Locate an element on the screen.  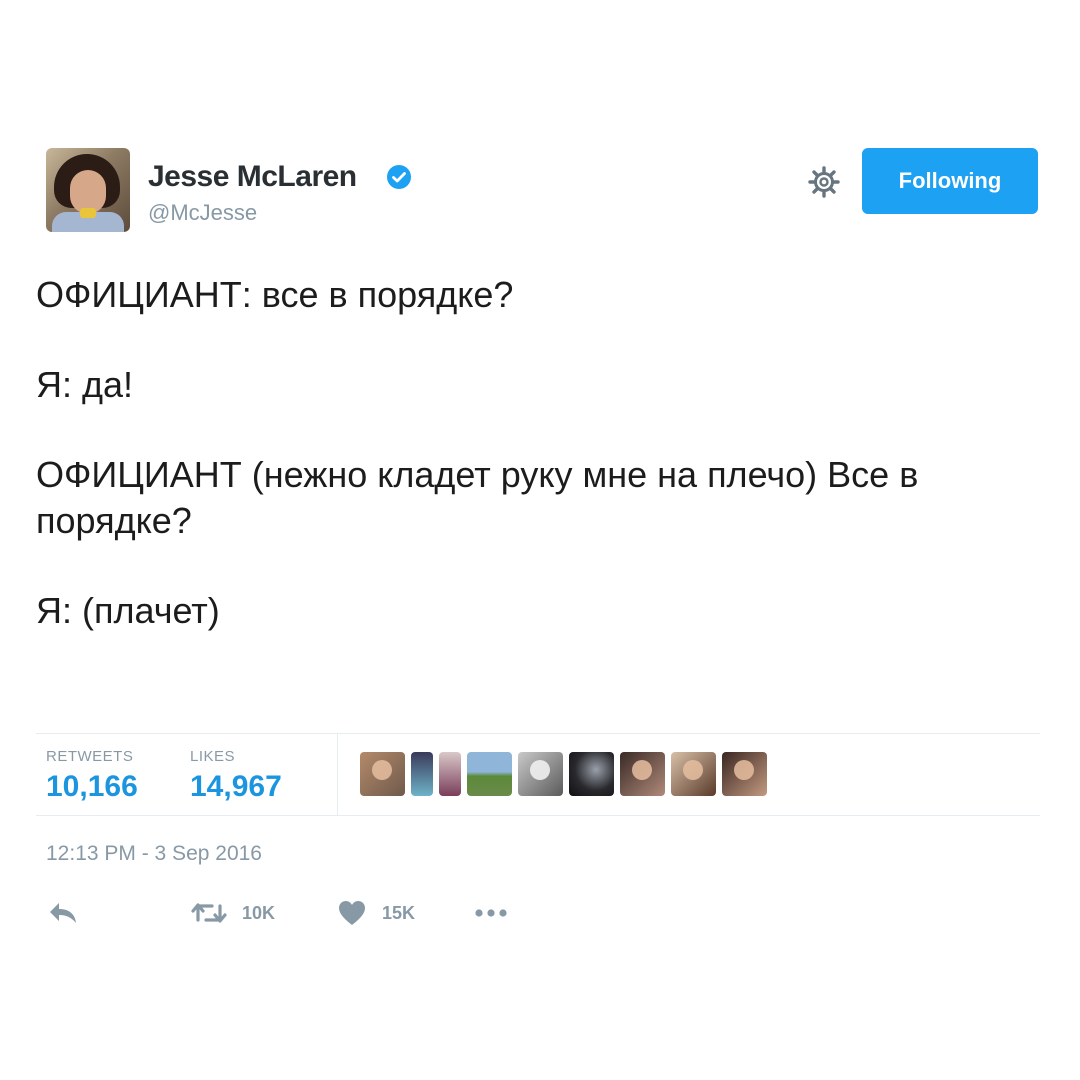
author-name: Jesse McLaren is located at coordinates (252, 177).